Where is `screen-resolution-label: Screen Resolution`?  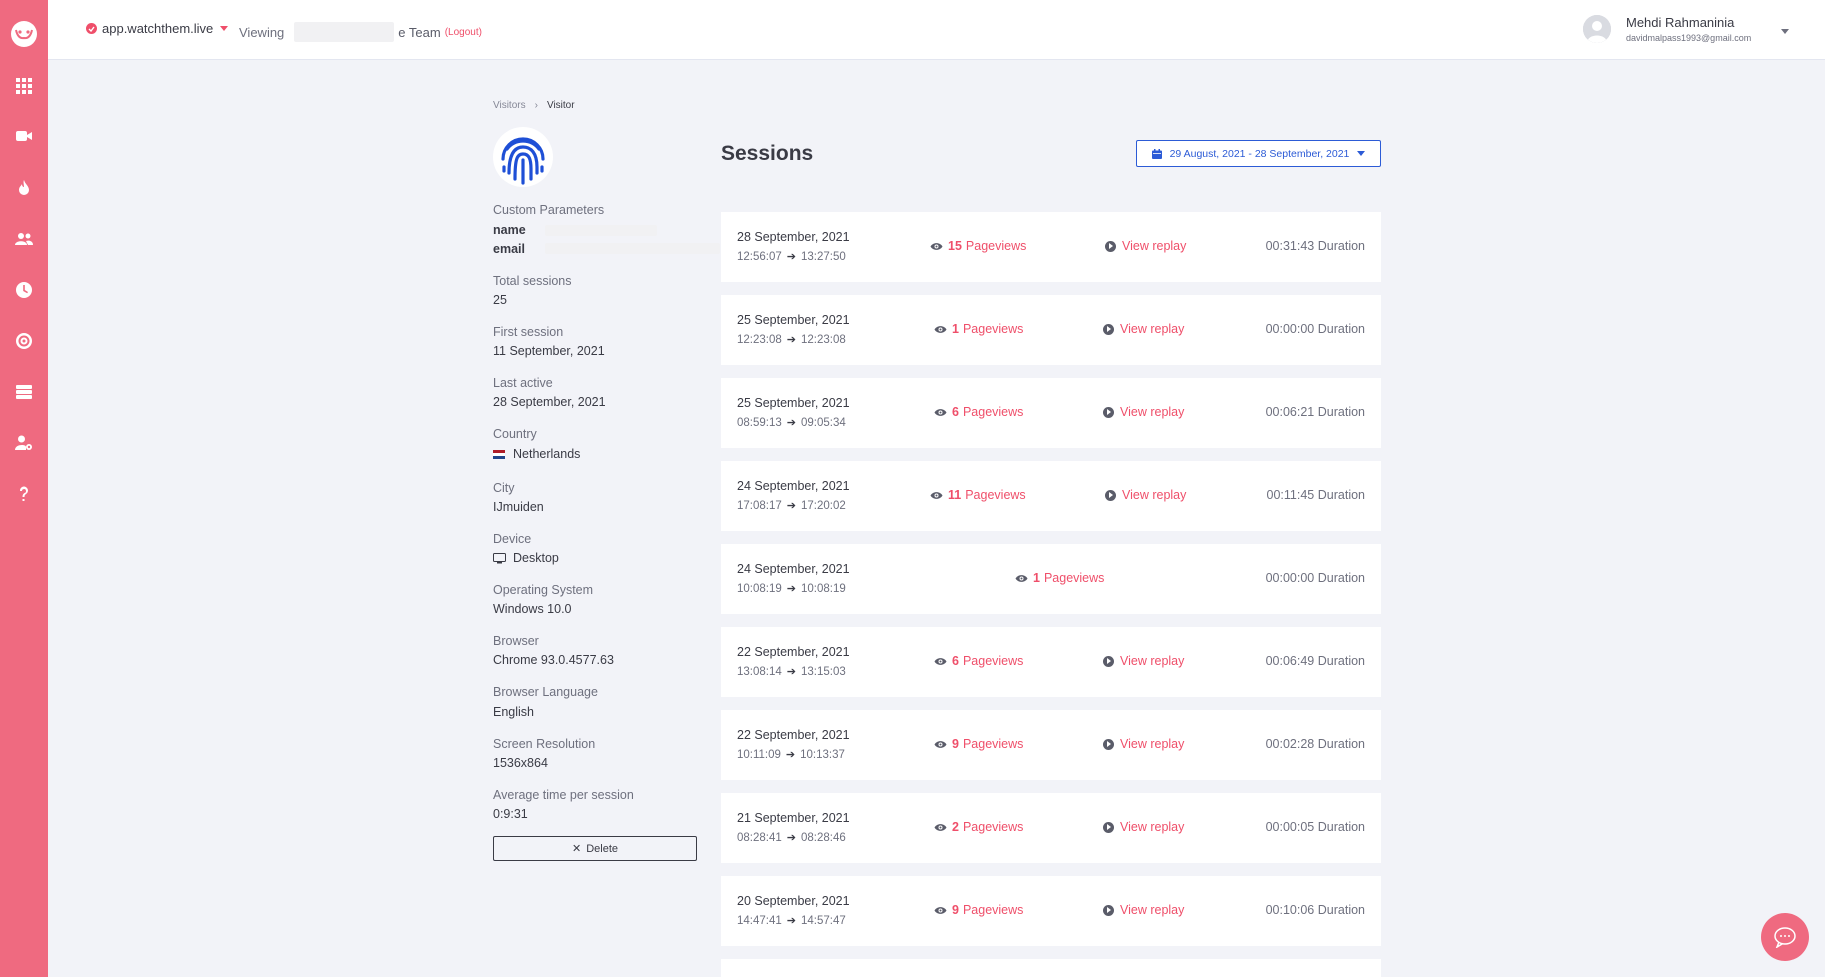
screen-resolution-label: Screen Resolution is located at coordinates (544, 744).